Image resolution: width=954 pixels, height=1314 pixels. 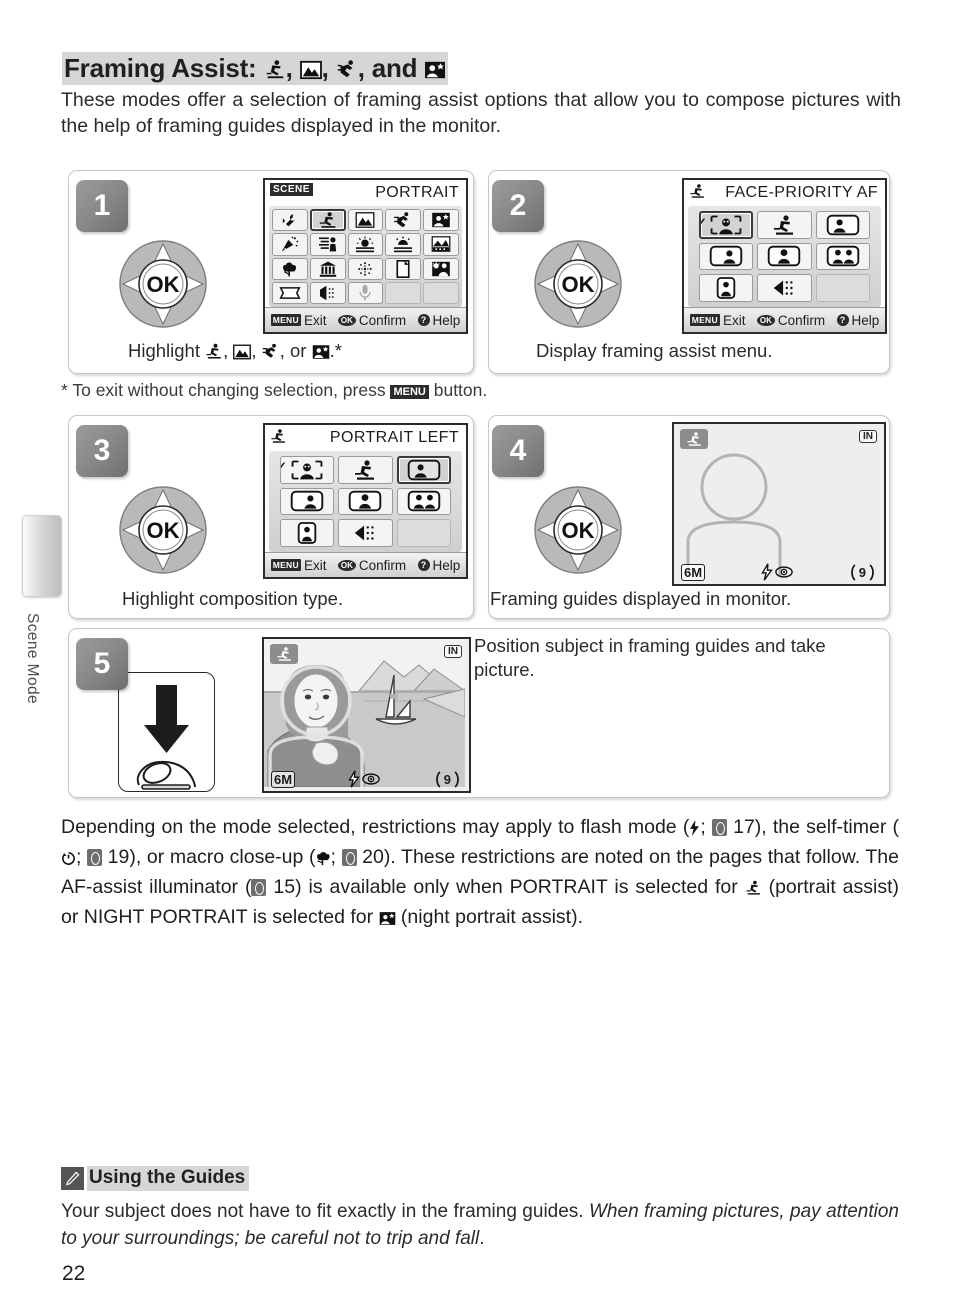 I want to click on note-title: Using the Guides, so click(x=168, y=1178).